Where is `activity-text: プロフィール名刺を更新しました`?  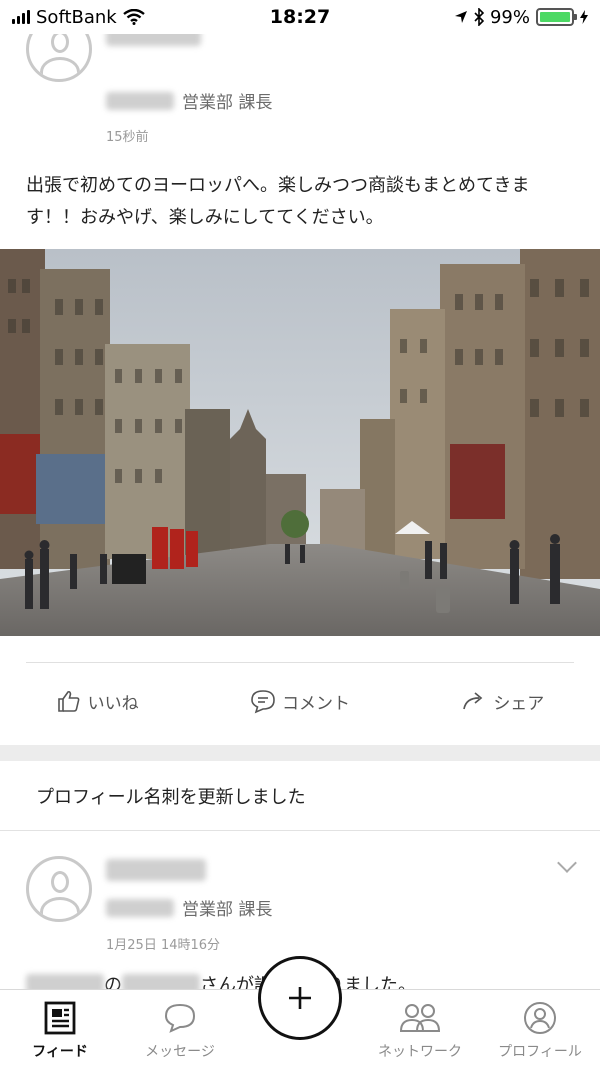 activity-text: プロフィール名刺を更新しました is located at coordinates (171, 797).